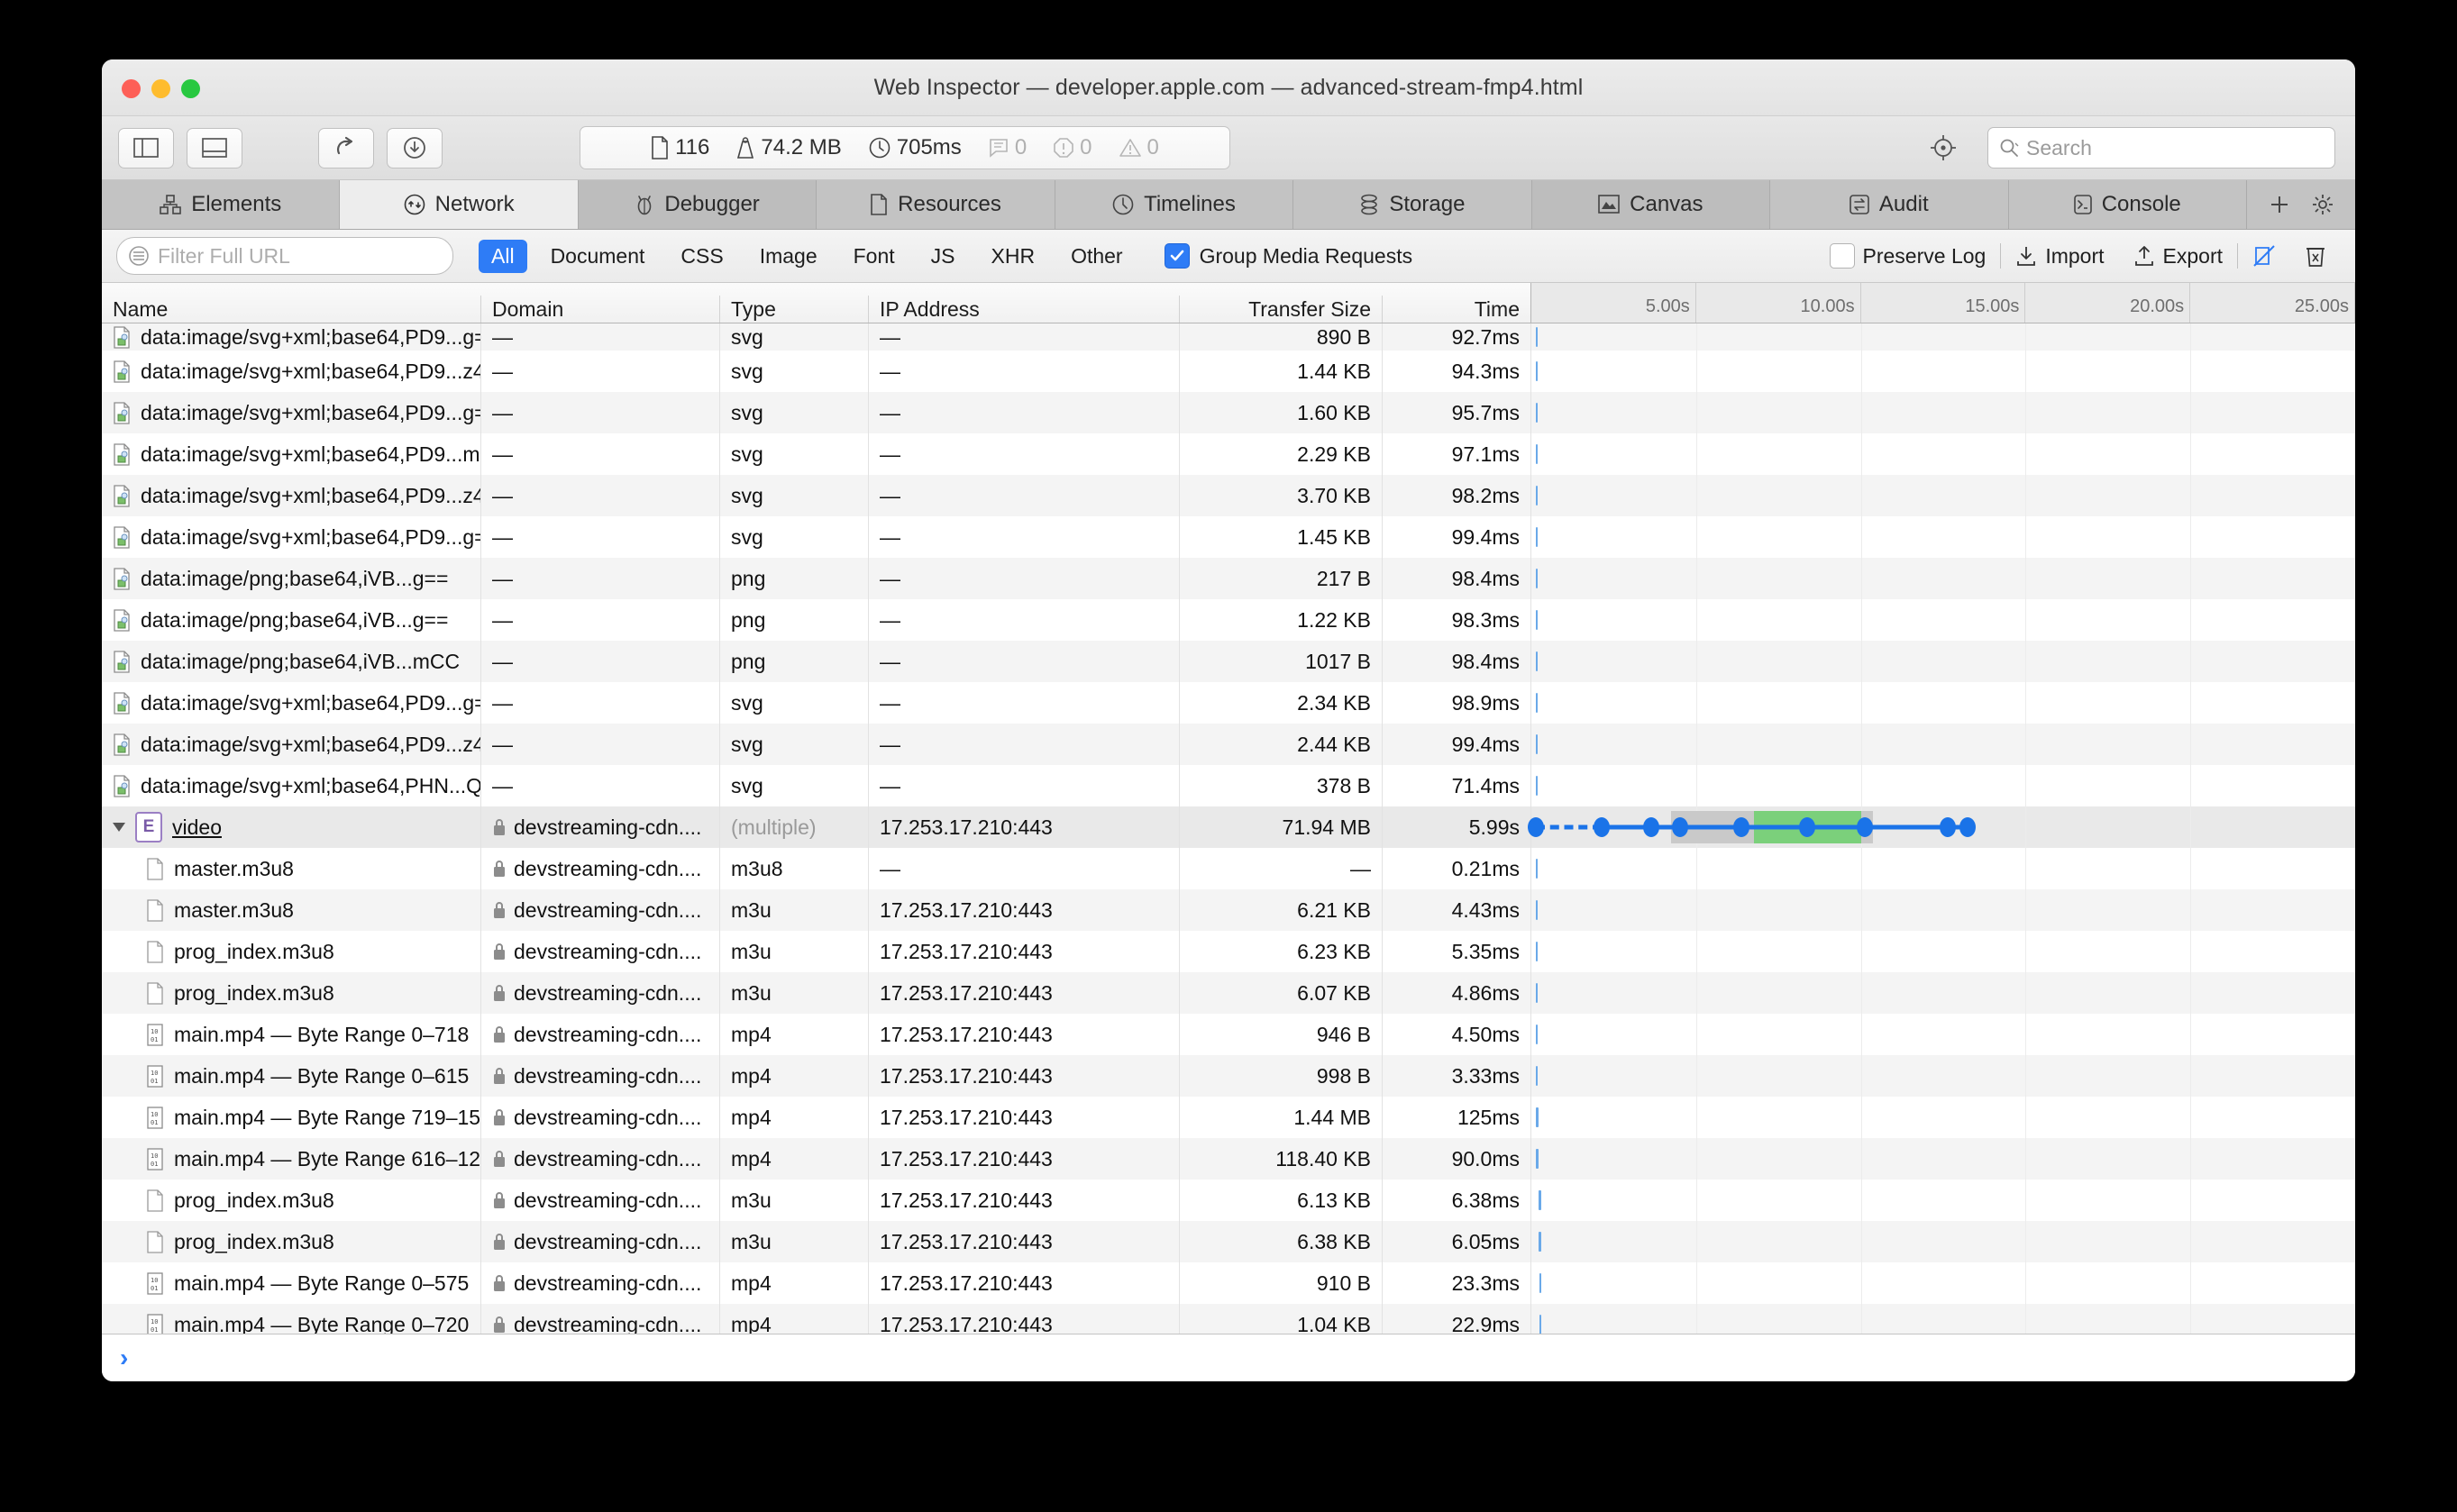 Image resolution: width=2457 pixels, height=1512 pixels. Describe the element at coordinates (1889, 204) in the screenshot. I see `tab-audit: Audit` at that location.